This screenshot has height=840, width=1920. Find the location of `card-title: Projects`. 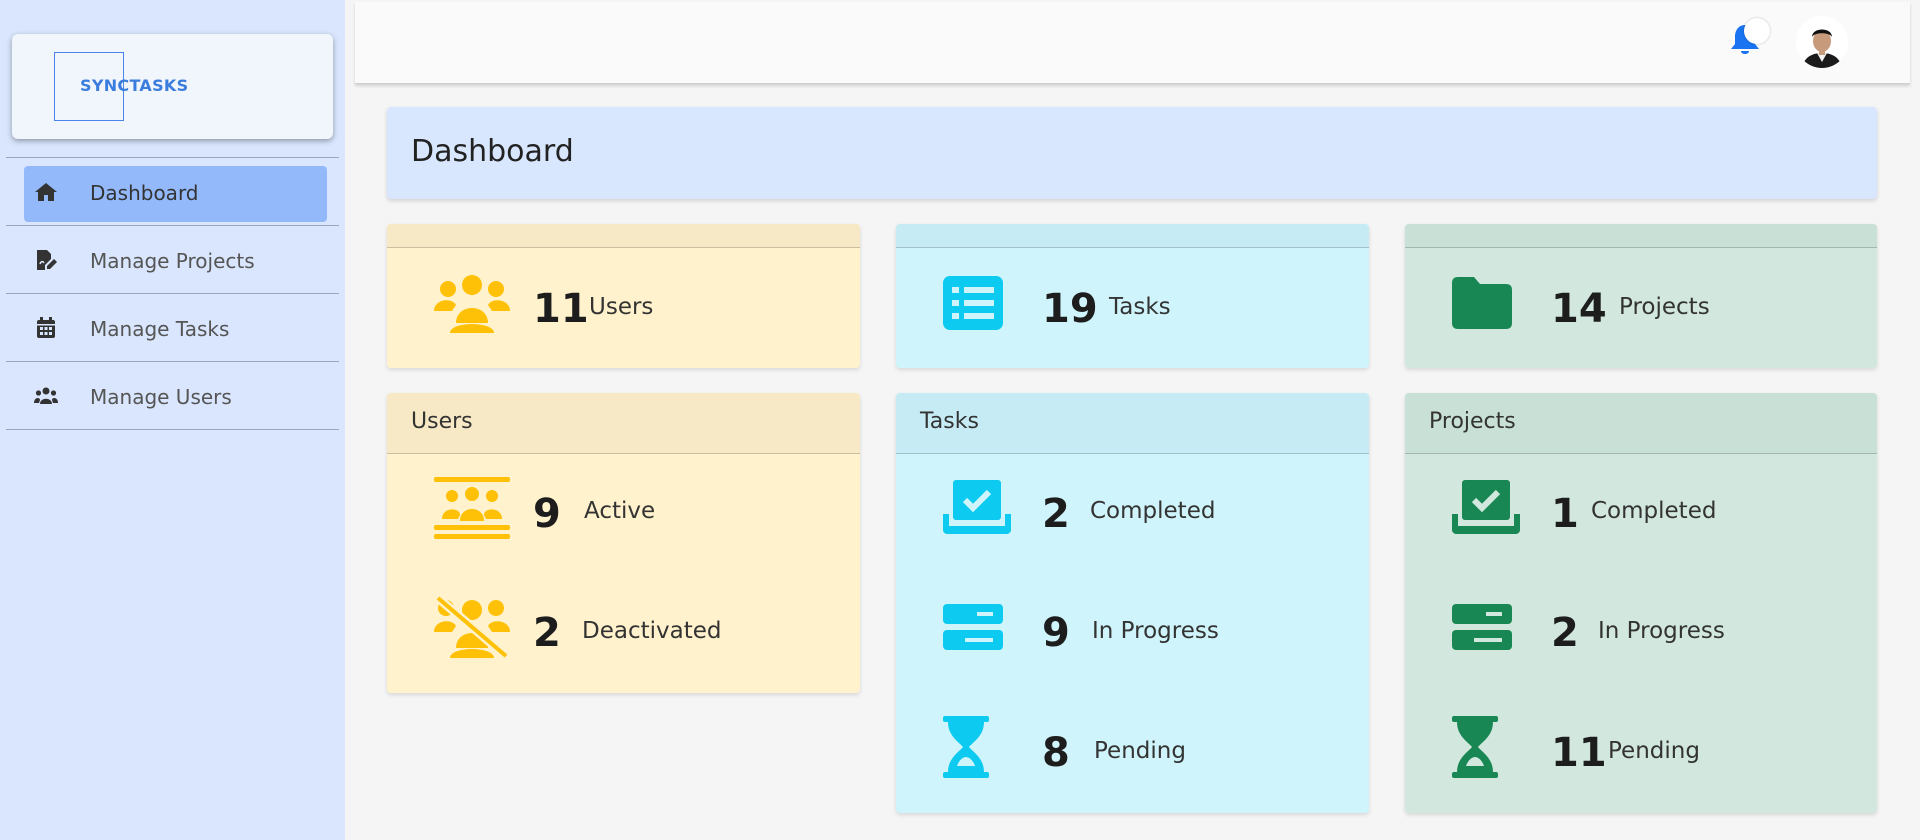

card-title: Projects is located at coordinates (1472, 421).